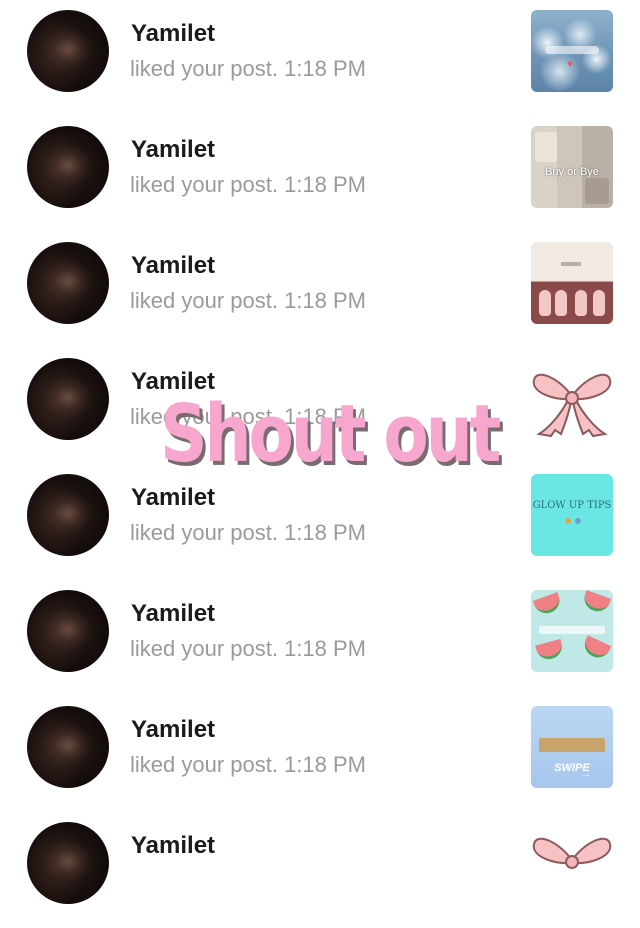 Image resolution: width=640 pixels, height=928 pixels. I want to click on thumbnail-caption: SWIPE, so click(572, 768).